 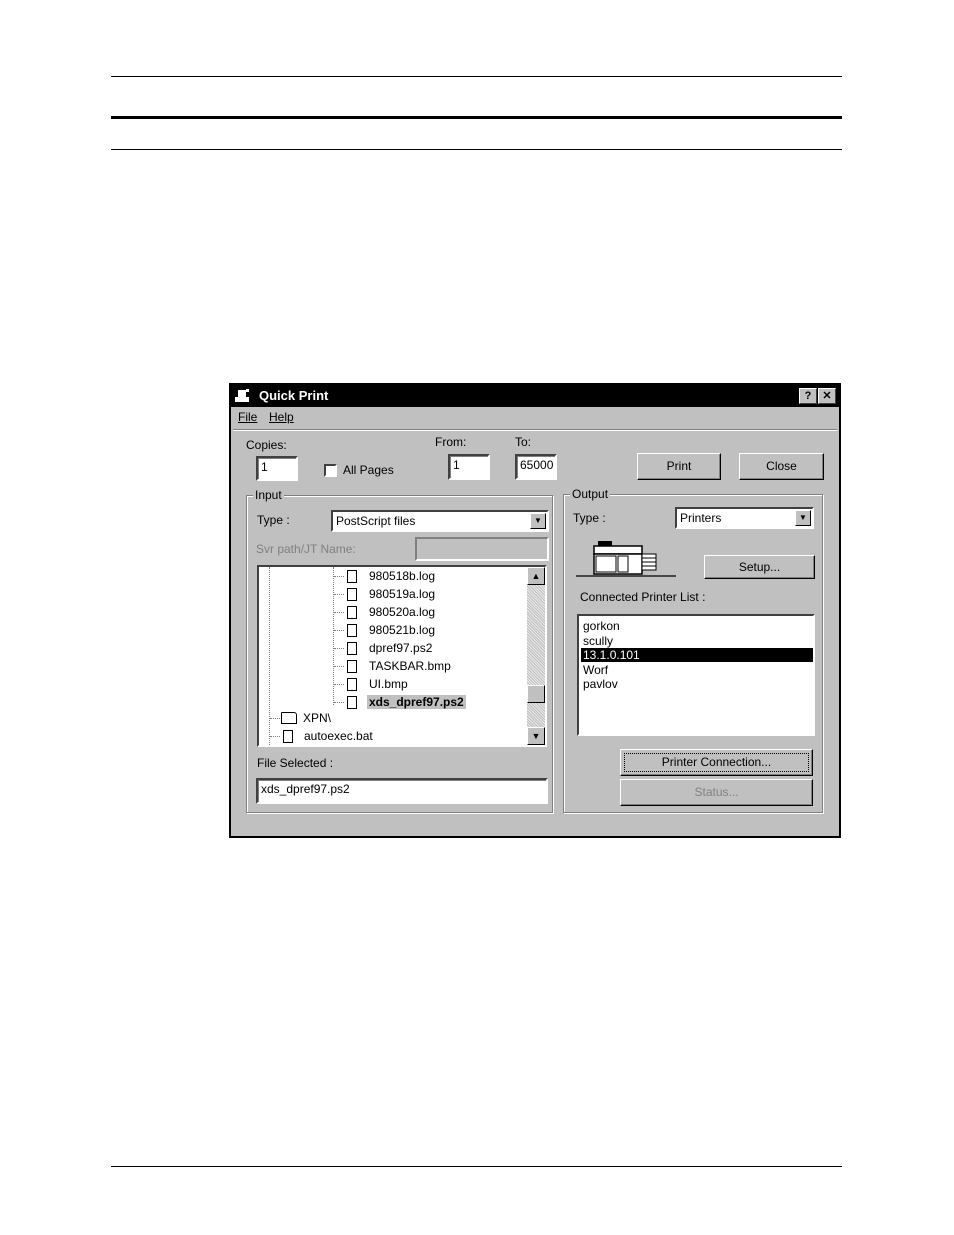 What do you see at coordinates (400, 648) in the screenshot?
I see `tree-file-item: dpref97.ps2` at bounding box center [400, 648].